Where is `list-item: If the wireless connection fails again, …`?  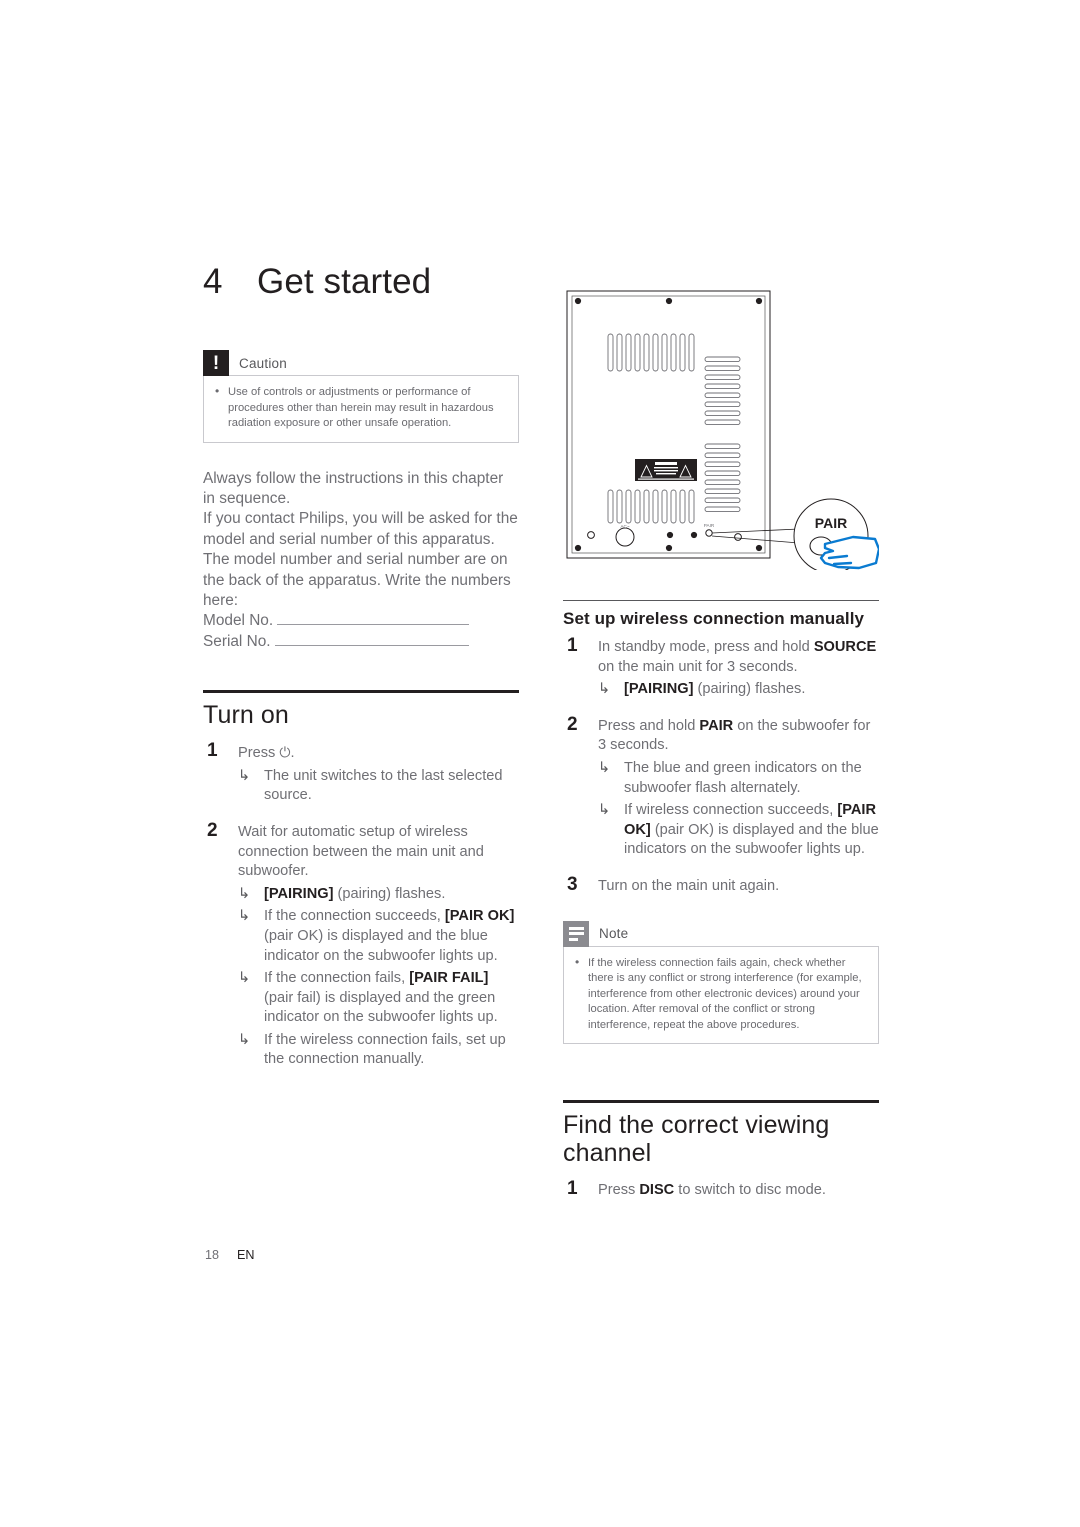
list-item: If the wireless connection fails again, … is located at coordinates (721, 994).